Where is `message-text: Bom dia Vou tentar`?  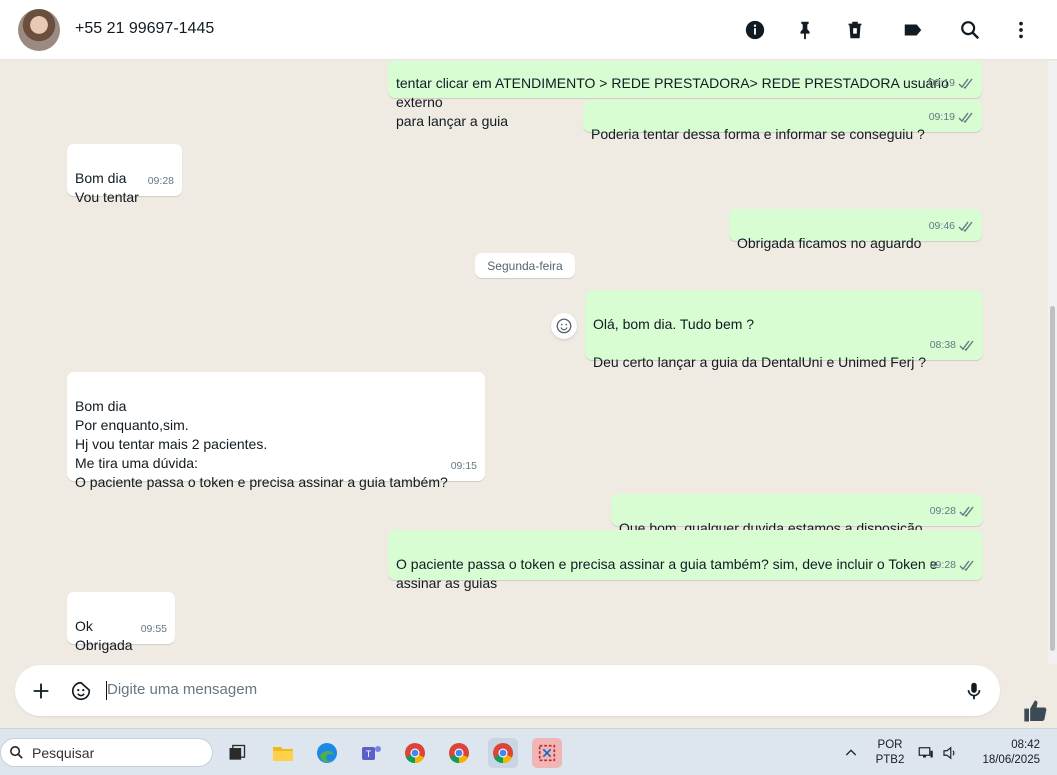
message-text: Bom dia Vou tentar is located at coordinates (107, 187).